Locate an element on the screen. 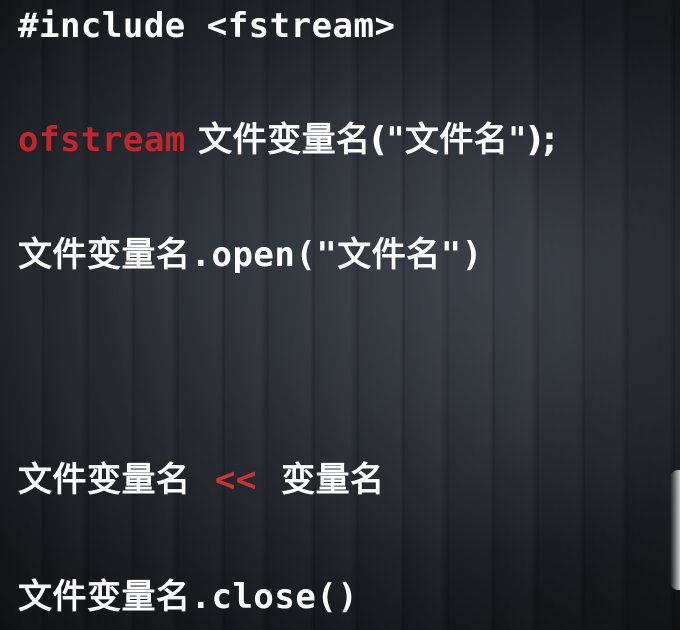  output-variable: 文件变量名 is located at coordinates (104, 480).